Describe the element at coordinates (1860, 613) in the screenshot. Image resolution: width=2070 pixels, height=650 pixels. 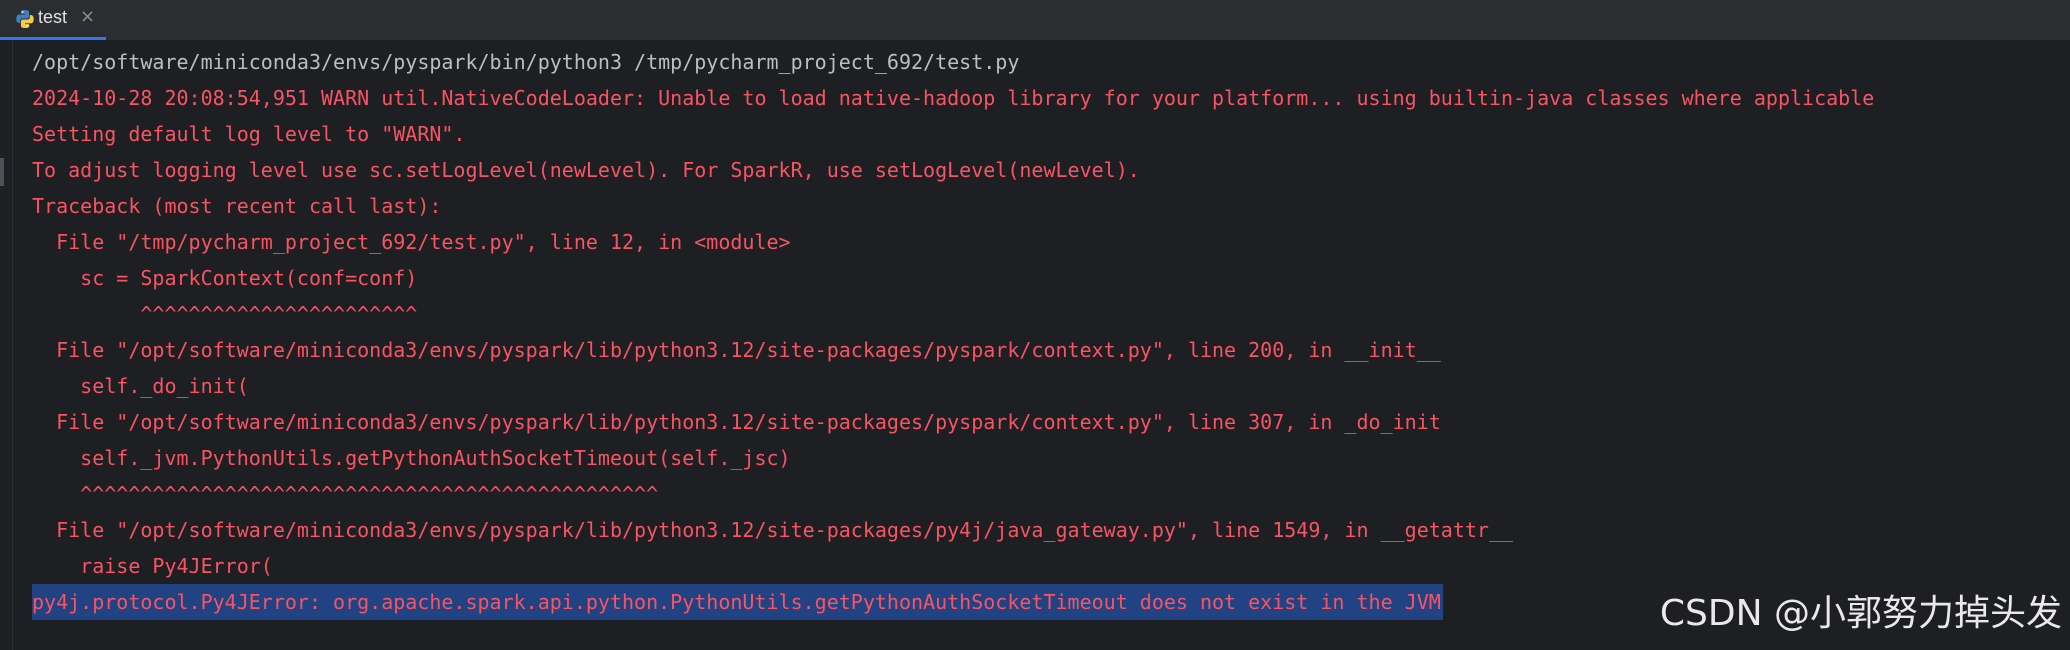
I see `watermark: CSDN @小郭努力掉头发` at that location.